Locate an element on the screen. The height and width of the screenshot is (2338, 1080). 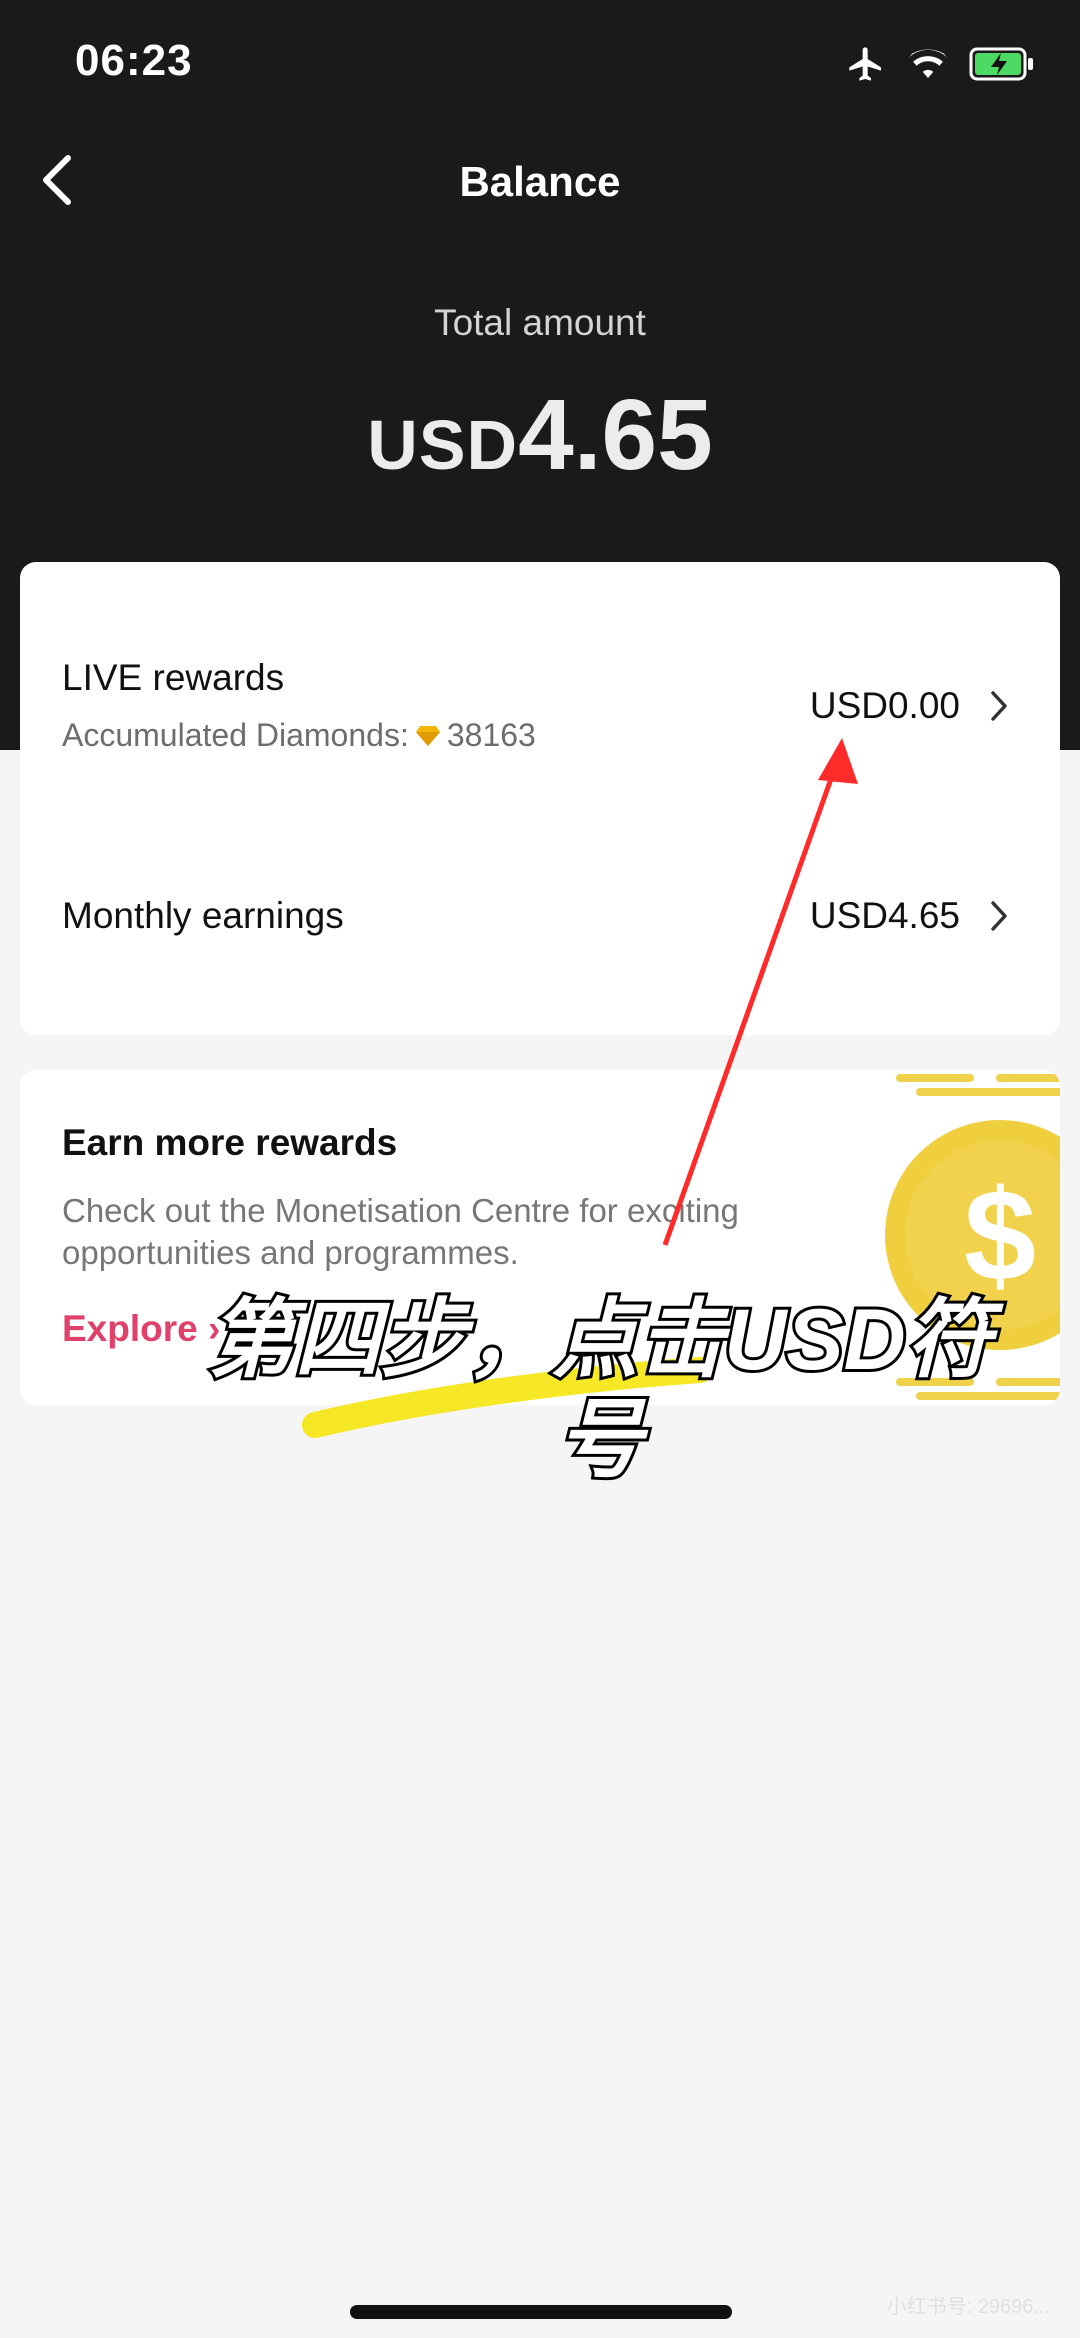
monthly-earnings-row: Monthly earnings USD4.65 is located at coordinates (540, 922).